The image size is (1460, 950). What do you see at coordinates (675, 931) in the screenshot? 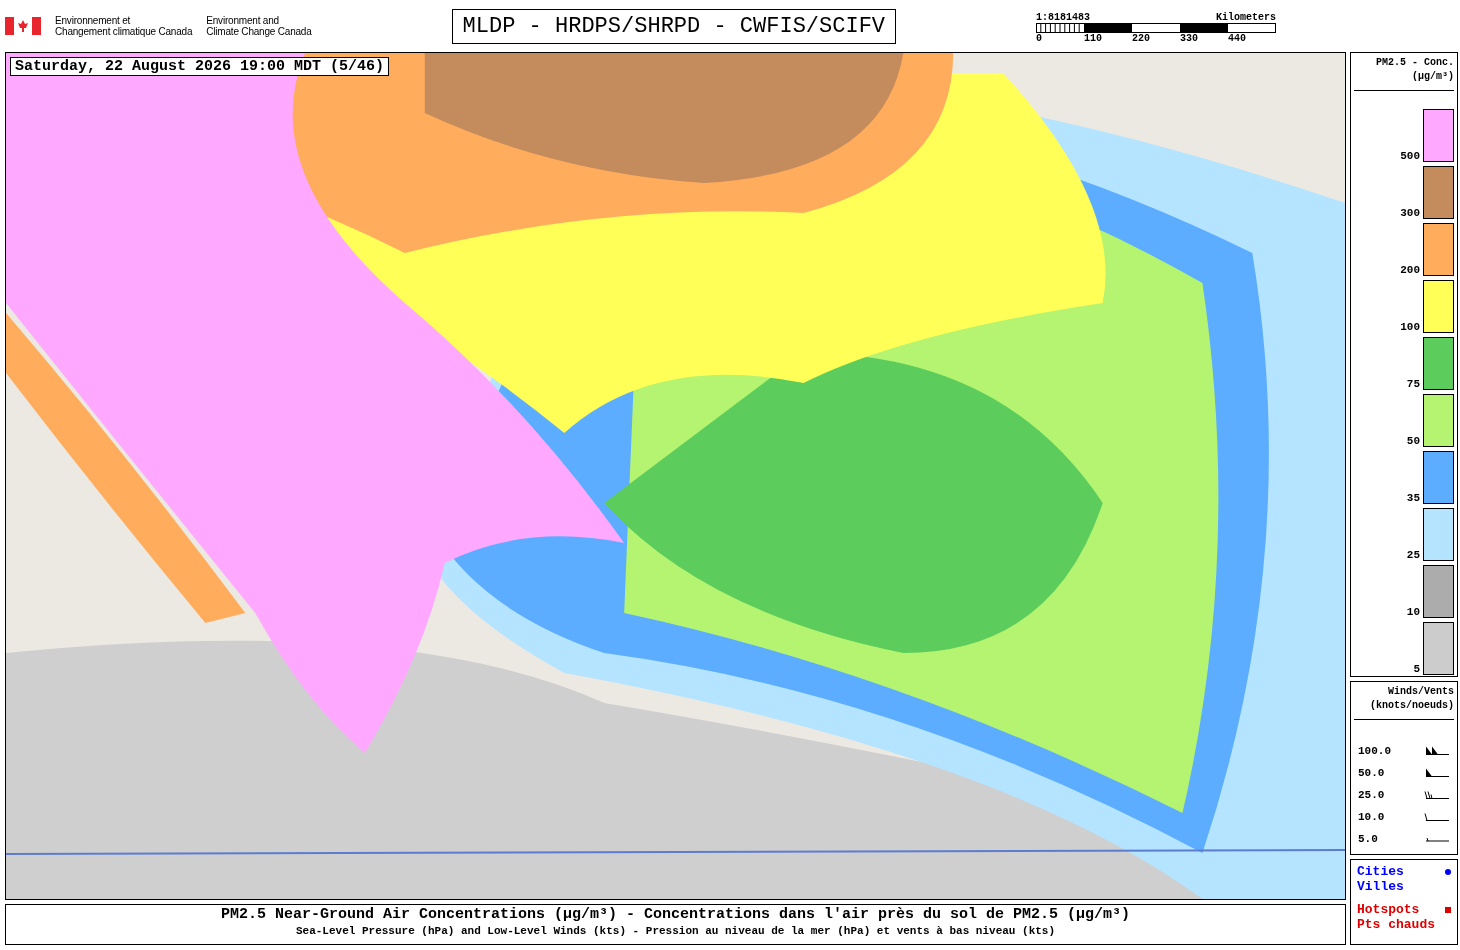
I see `footer-subtitle: Sea-Level Pressure (hPa) and Low-Level Winds (kts) - Pression au niveau de la mer (hPa) et vents à bas niveau (kts)` at bounding box center [675, 931].